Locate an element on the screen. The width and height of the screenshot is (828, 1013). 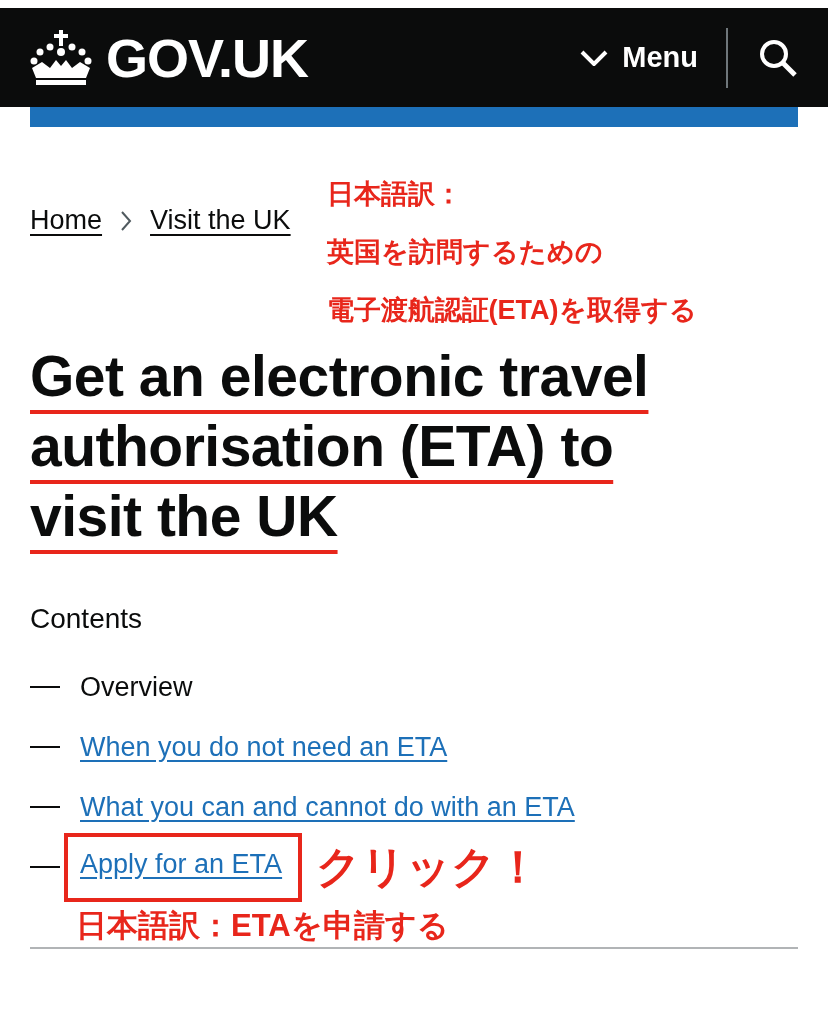
breadcrumb-link: Home is located at coordinates (66, 220).